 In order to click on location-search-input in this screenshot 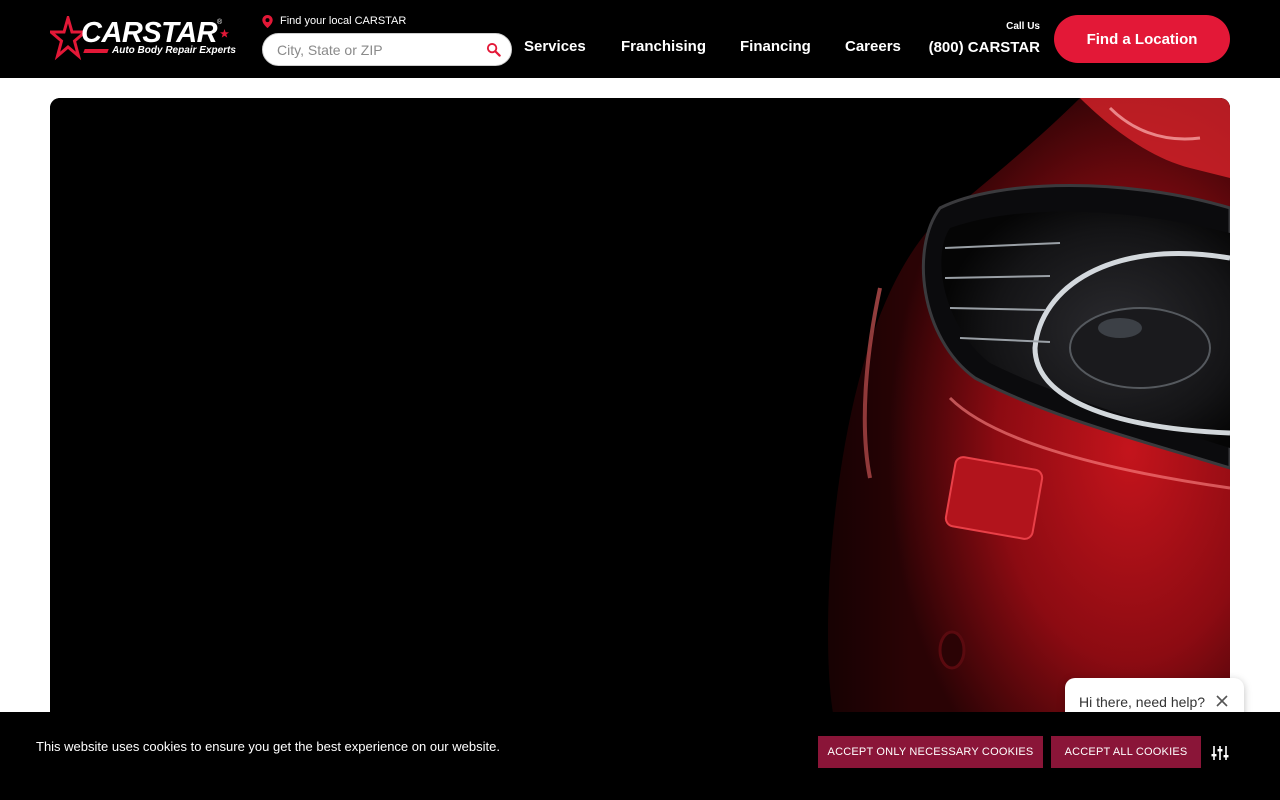, I will do `click(379, 49)`.